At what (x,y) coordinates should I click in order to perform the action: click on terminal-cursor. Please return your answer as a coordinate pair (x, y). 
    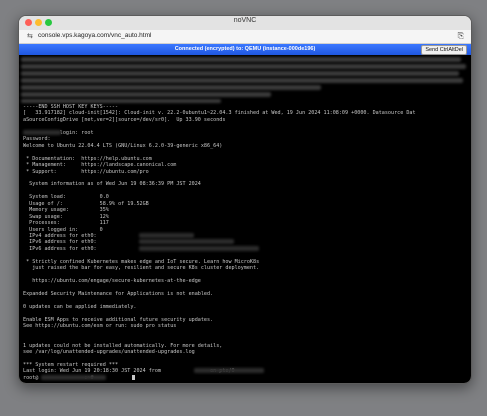
    Looking at the image, I should click on (133, 377).